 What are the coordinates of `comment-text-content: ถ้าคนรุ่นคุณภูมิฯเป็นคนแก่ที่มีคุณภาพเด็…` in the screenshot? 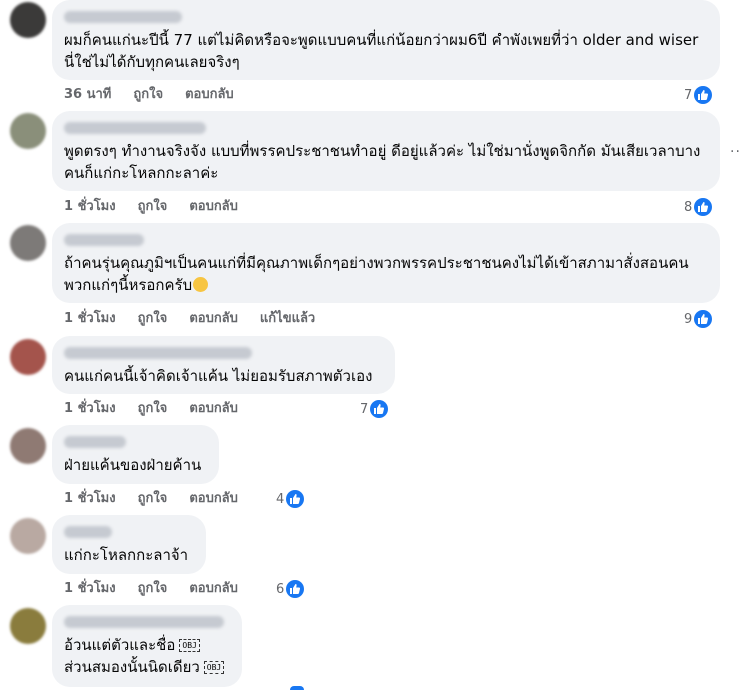 It's located at (376, 274).